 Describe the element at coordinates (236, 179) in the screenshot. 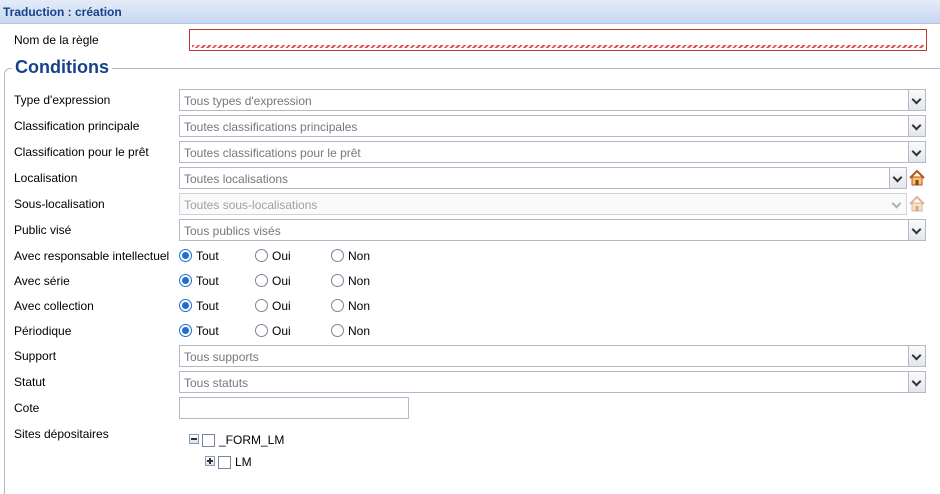

I see `location-value: Toutes localisations` at that location.